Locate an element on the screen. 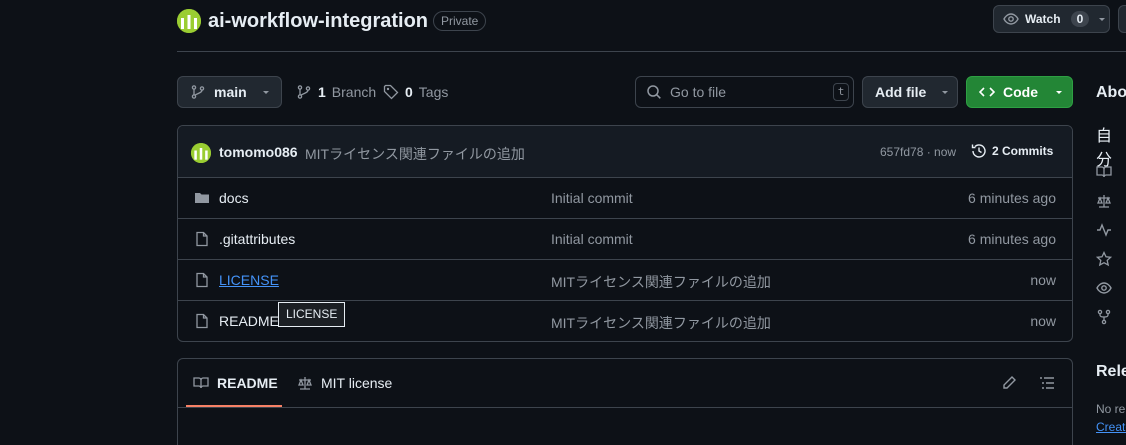 The image size is (1126, 445). tab-license-label: MIT license is located at coordinates (357, 383).